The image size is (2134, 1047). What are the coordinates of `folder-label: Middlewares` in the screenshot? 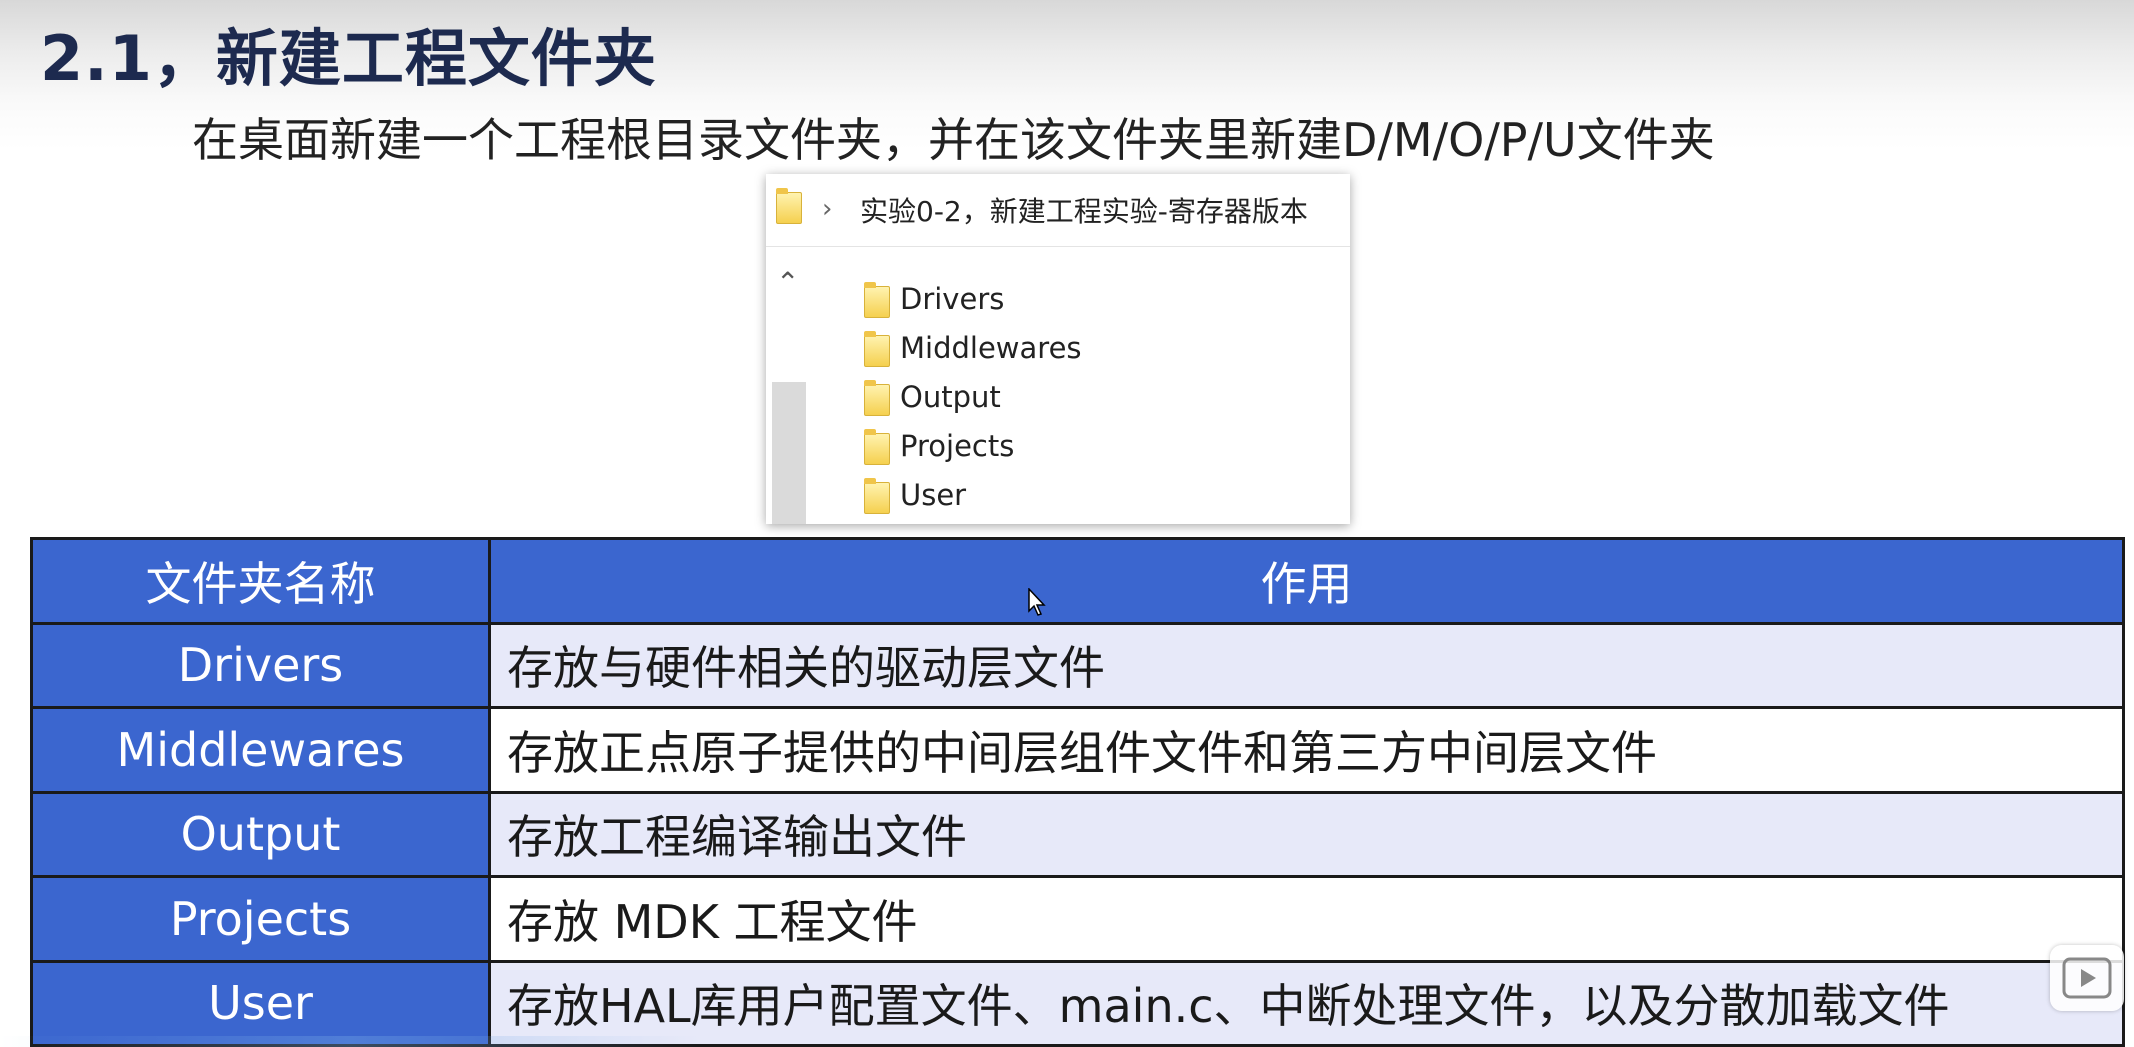 It's located at (991, 348).